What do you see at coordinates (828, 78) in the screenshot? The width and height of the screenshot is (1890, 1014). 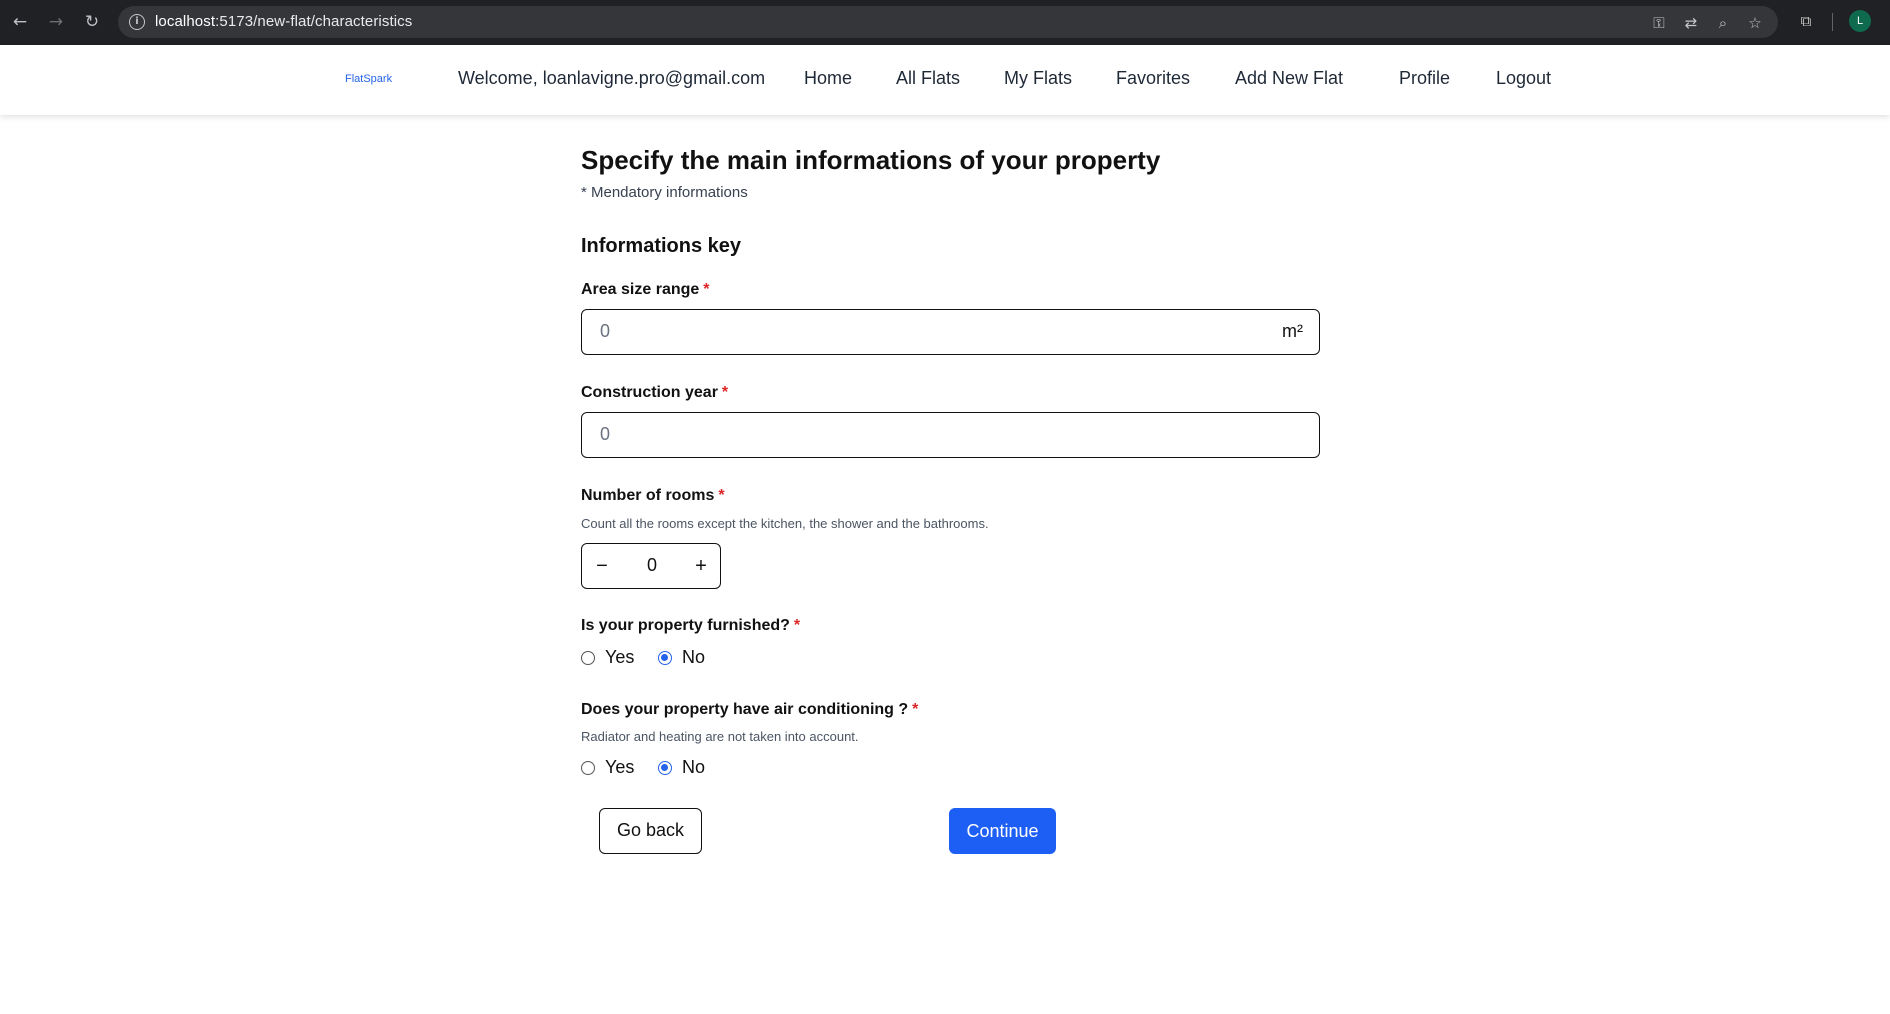 I see `nav-home: Home` at bounding box center [828, 78].